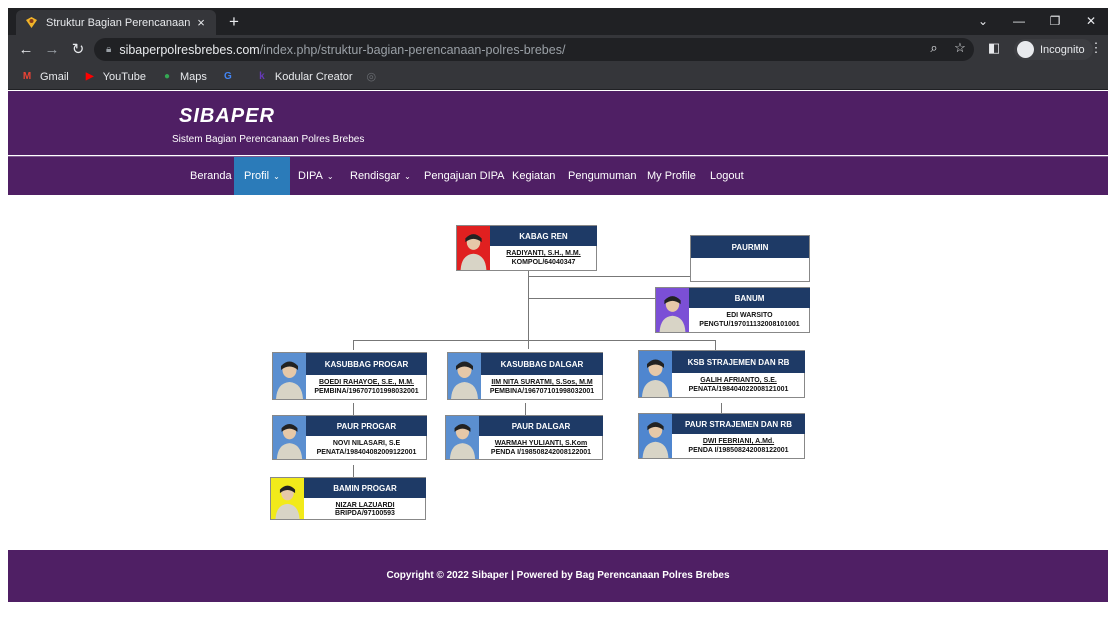 The width and height of the screenshot is (1108, 620). I want to click on close-tab-icon: ×, so click(201, 22).